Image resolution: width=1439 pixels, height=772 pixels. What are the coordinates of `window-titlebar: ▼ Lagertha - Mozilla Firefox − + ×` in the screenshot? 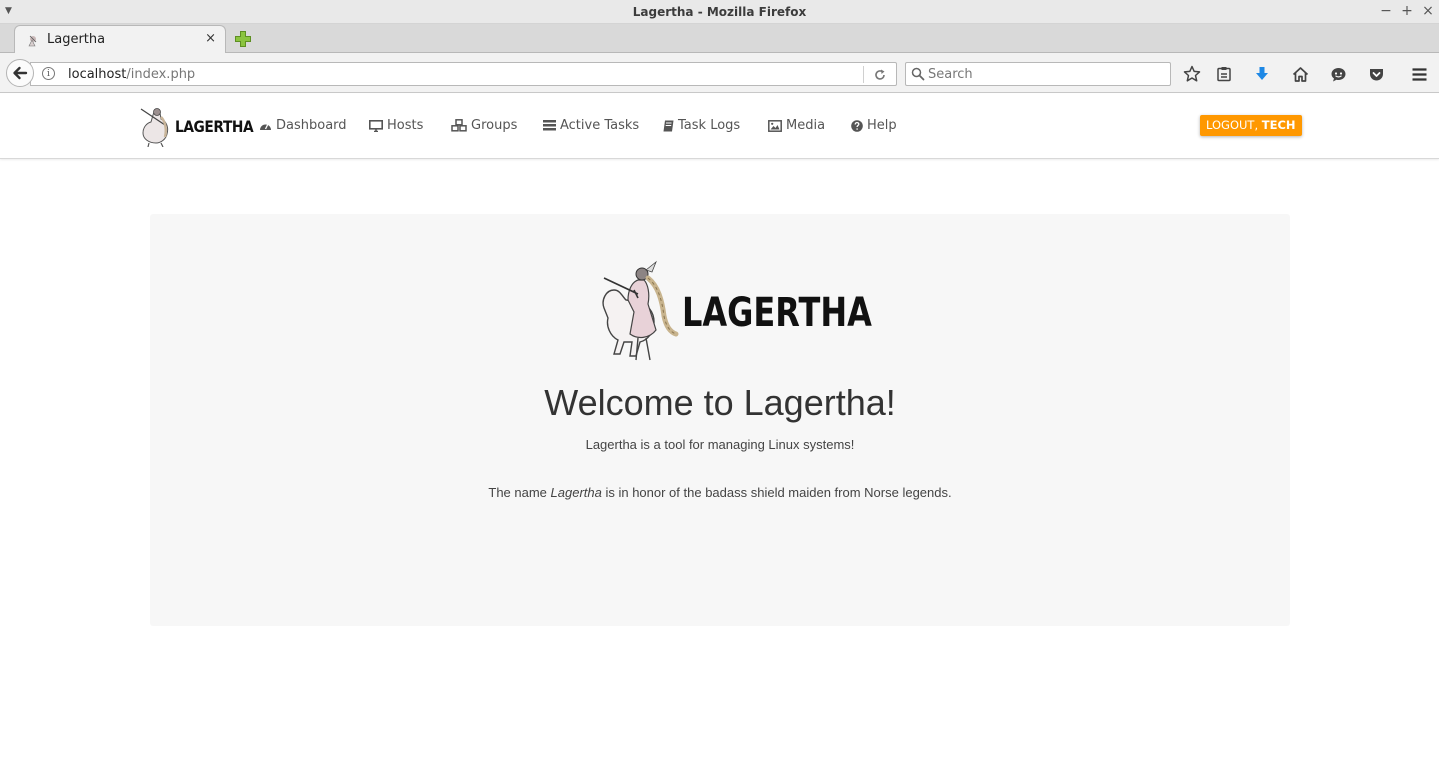 It's located at (719, 12).